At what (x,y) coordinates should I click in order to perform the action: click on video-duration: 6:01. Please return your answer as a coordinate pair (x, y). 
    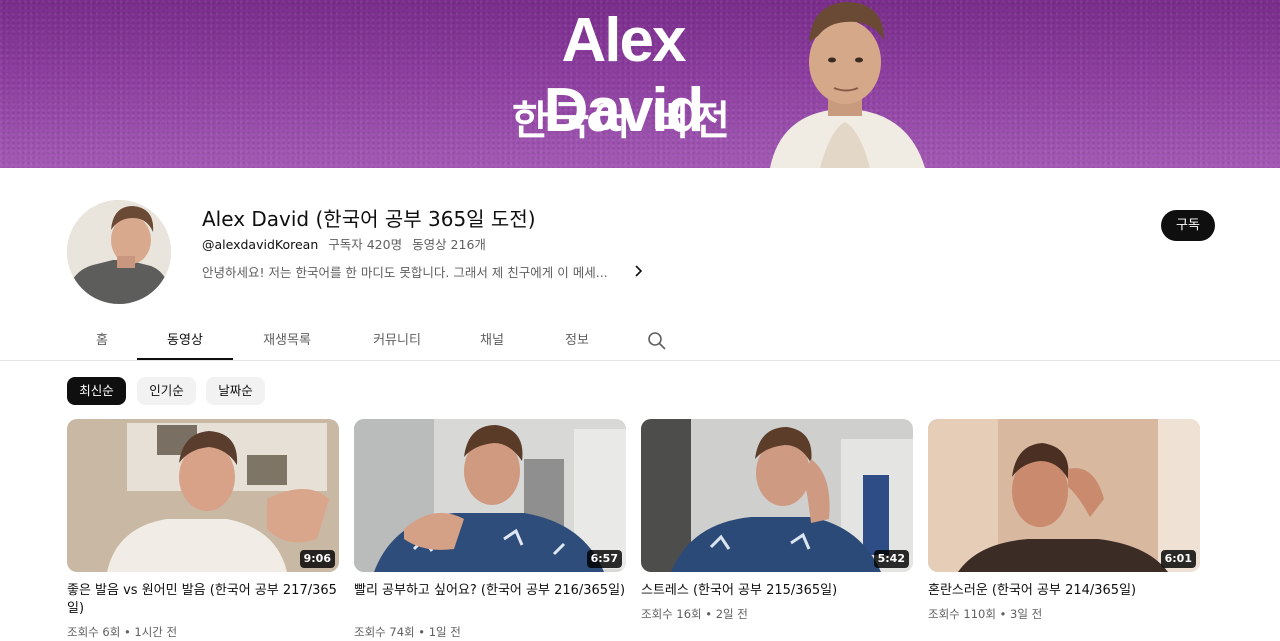
    Looking at the image, I should click on (1178, 559).